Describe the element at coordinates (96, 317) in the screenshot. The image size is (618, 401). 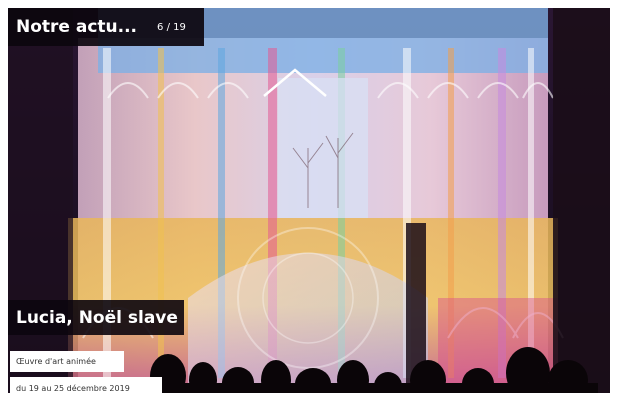
I see `slide-title: Lucia, Noël slave` at that location.